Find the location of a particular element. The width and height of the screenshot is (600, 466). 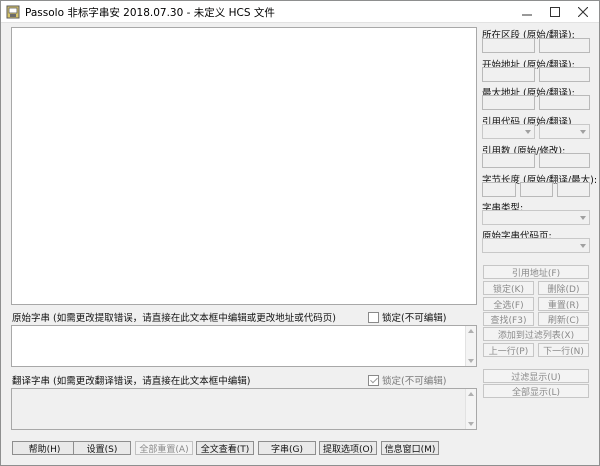

prev-row-button: 上一行(P) is located at coordinates (508, 350).